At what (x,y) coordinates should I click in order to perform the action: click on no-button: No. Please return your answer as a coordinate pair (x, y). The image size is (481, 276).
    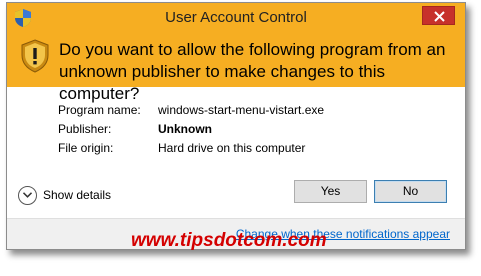
    Looking at the image, I should click on (410, 191).